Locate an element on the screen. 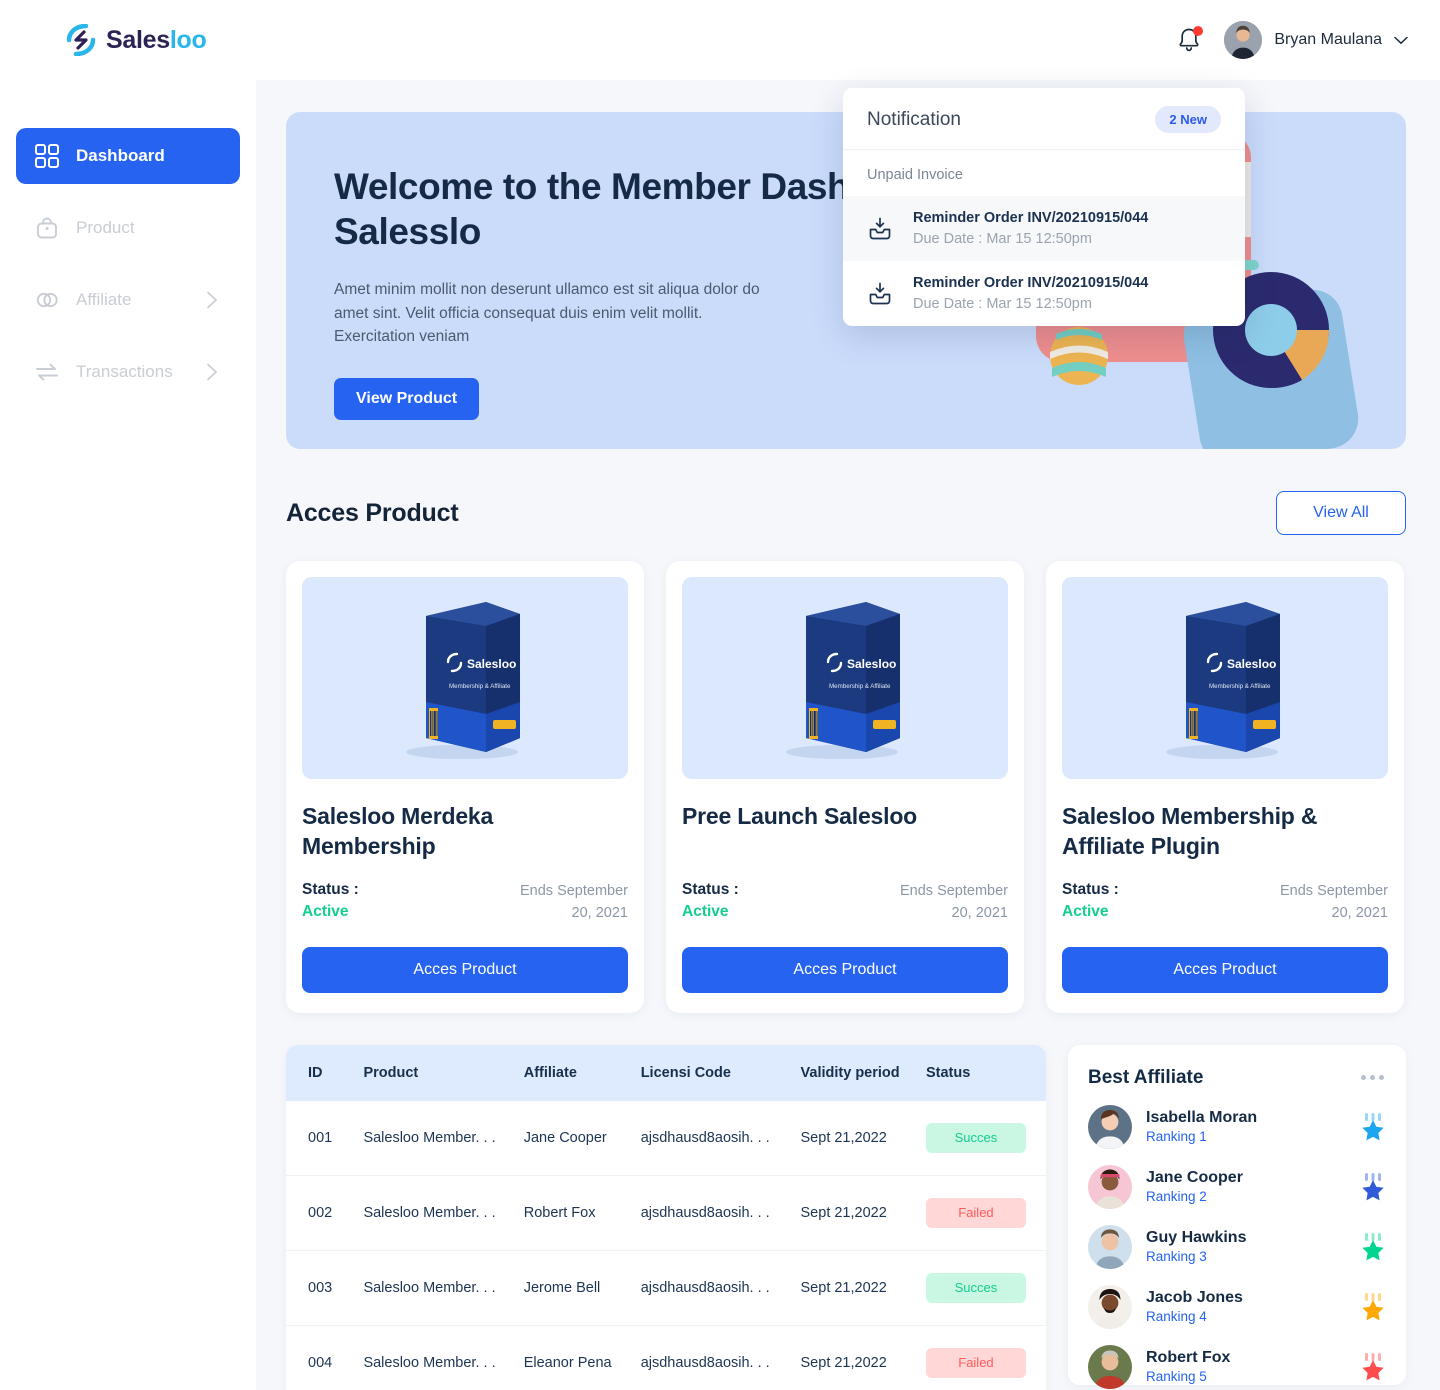  sidebar-item-label: Affiliate is located at coordinates (104, 299).